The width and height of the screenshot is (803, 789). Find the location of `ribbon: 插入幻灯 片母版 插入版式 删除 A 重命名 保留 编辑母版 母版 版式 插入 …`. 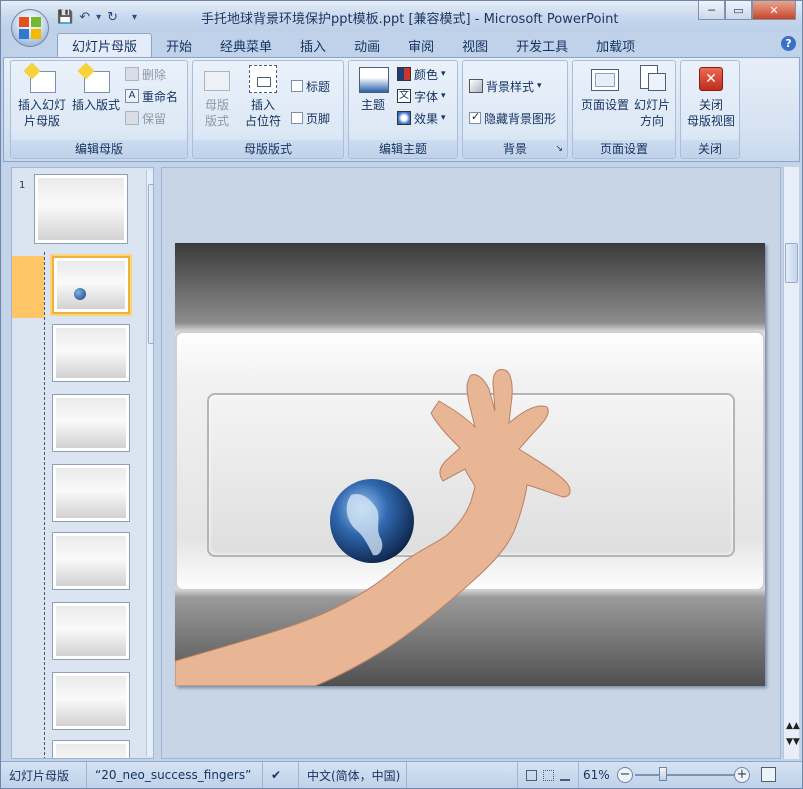

ribbon: 插入幻灯 片母版 插入版式 删除 A 重命名 保留 编辑母版 母版 版式 插入 … is located at coordinates (401, 109).